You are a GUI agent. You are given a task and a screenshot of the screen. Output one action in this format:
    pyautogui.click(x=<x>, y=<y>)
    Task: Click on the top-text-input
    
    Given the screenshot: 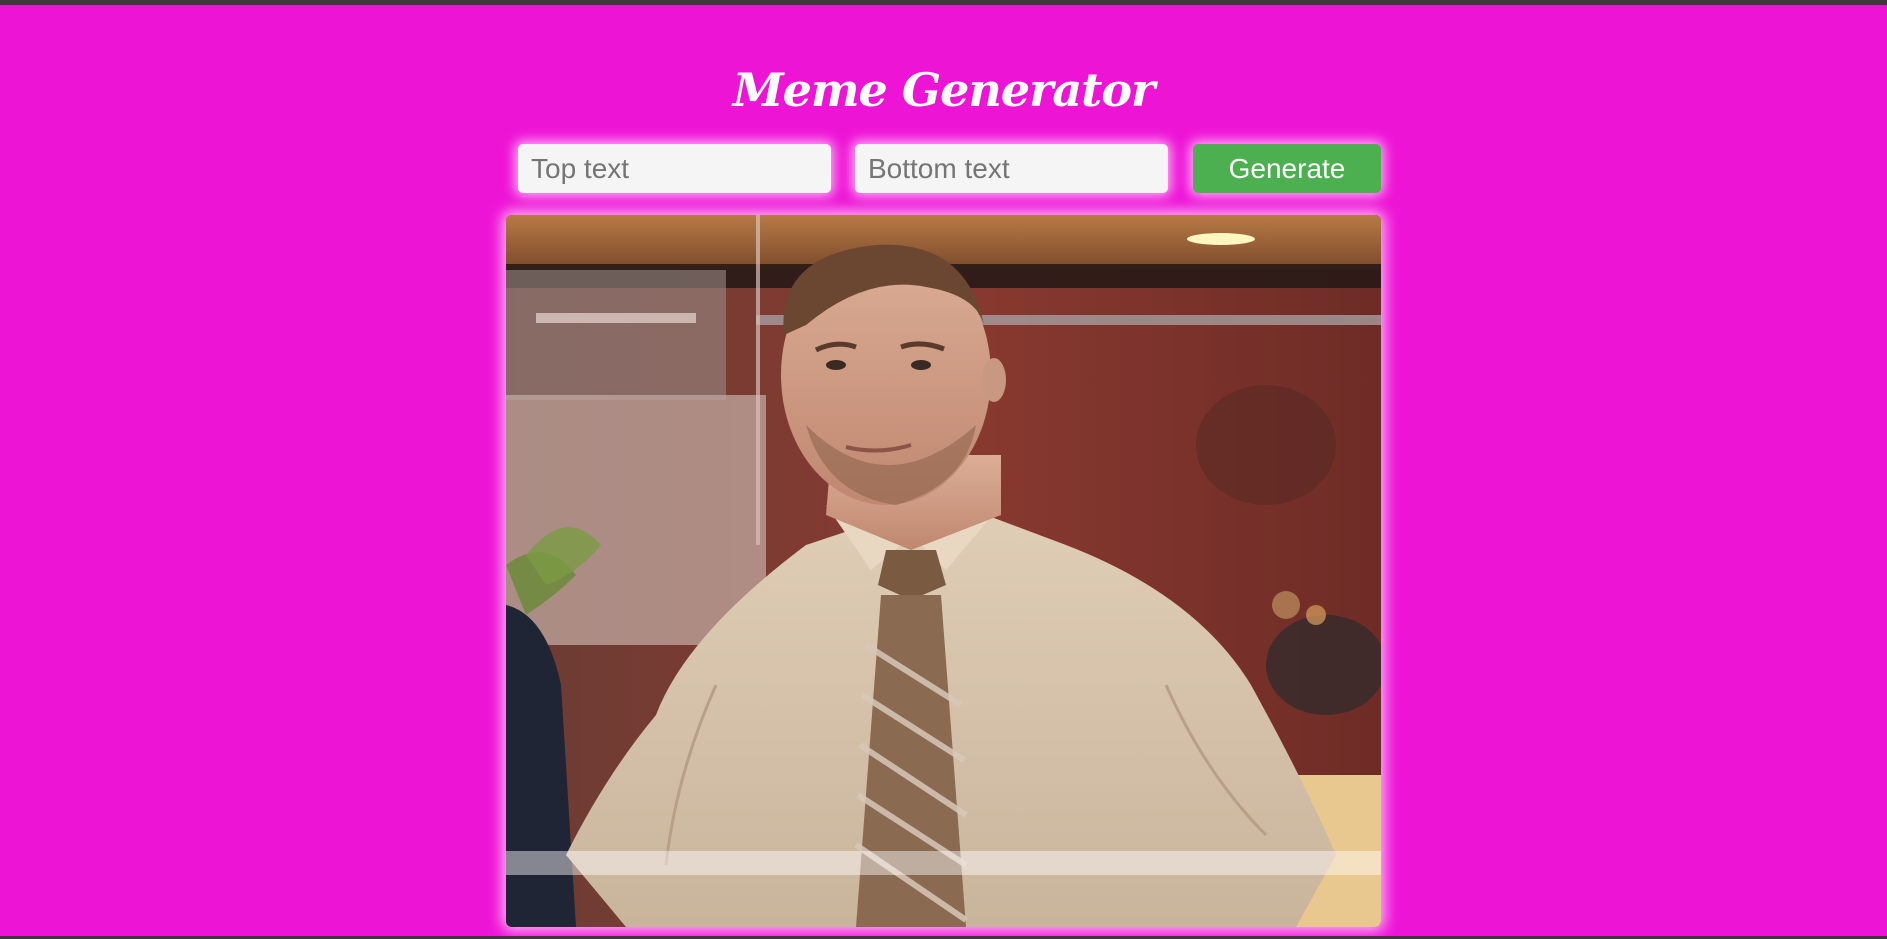 What is the action you would take?
    pyautogui.click(x=674, y=168)
    